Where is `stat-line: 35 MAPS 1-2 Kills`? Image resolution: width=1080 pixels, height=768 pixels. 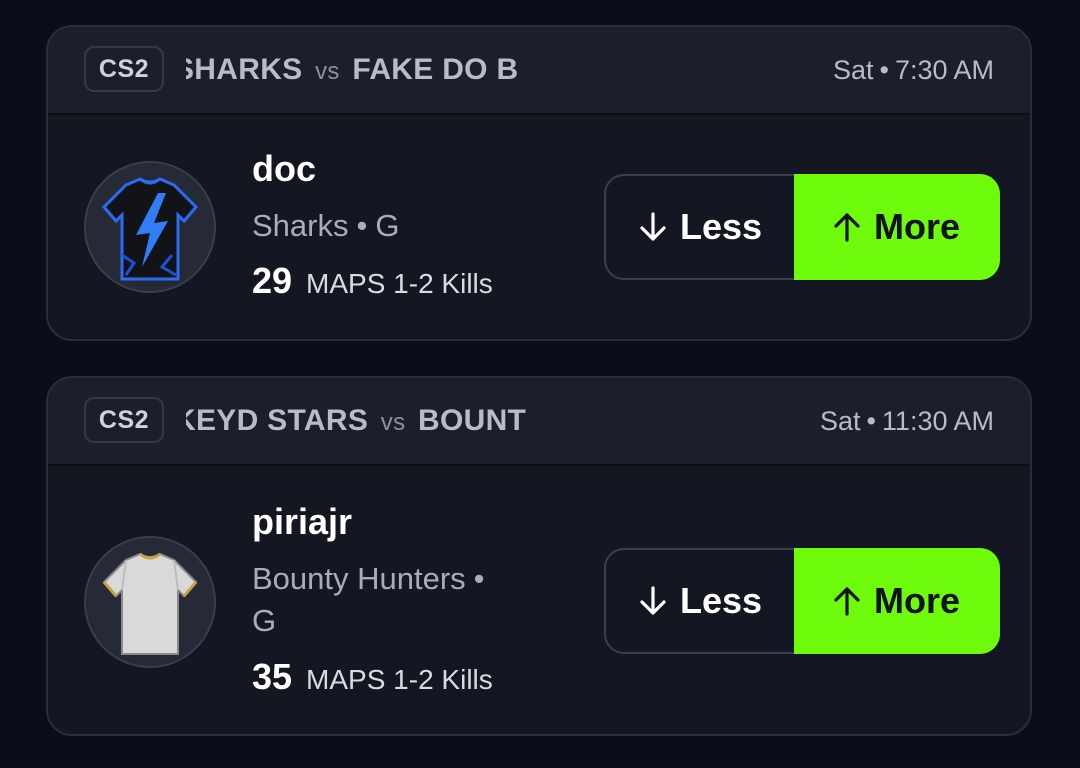
stat-line: 35 MAPS 1-2 Kills is located at coordinates (372, 678).